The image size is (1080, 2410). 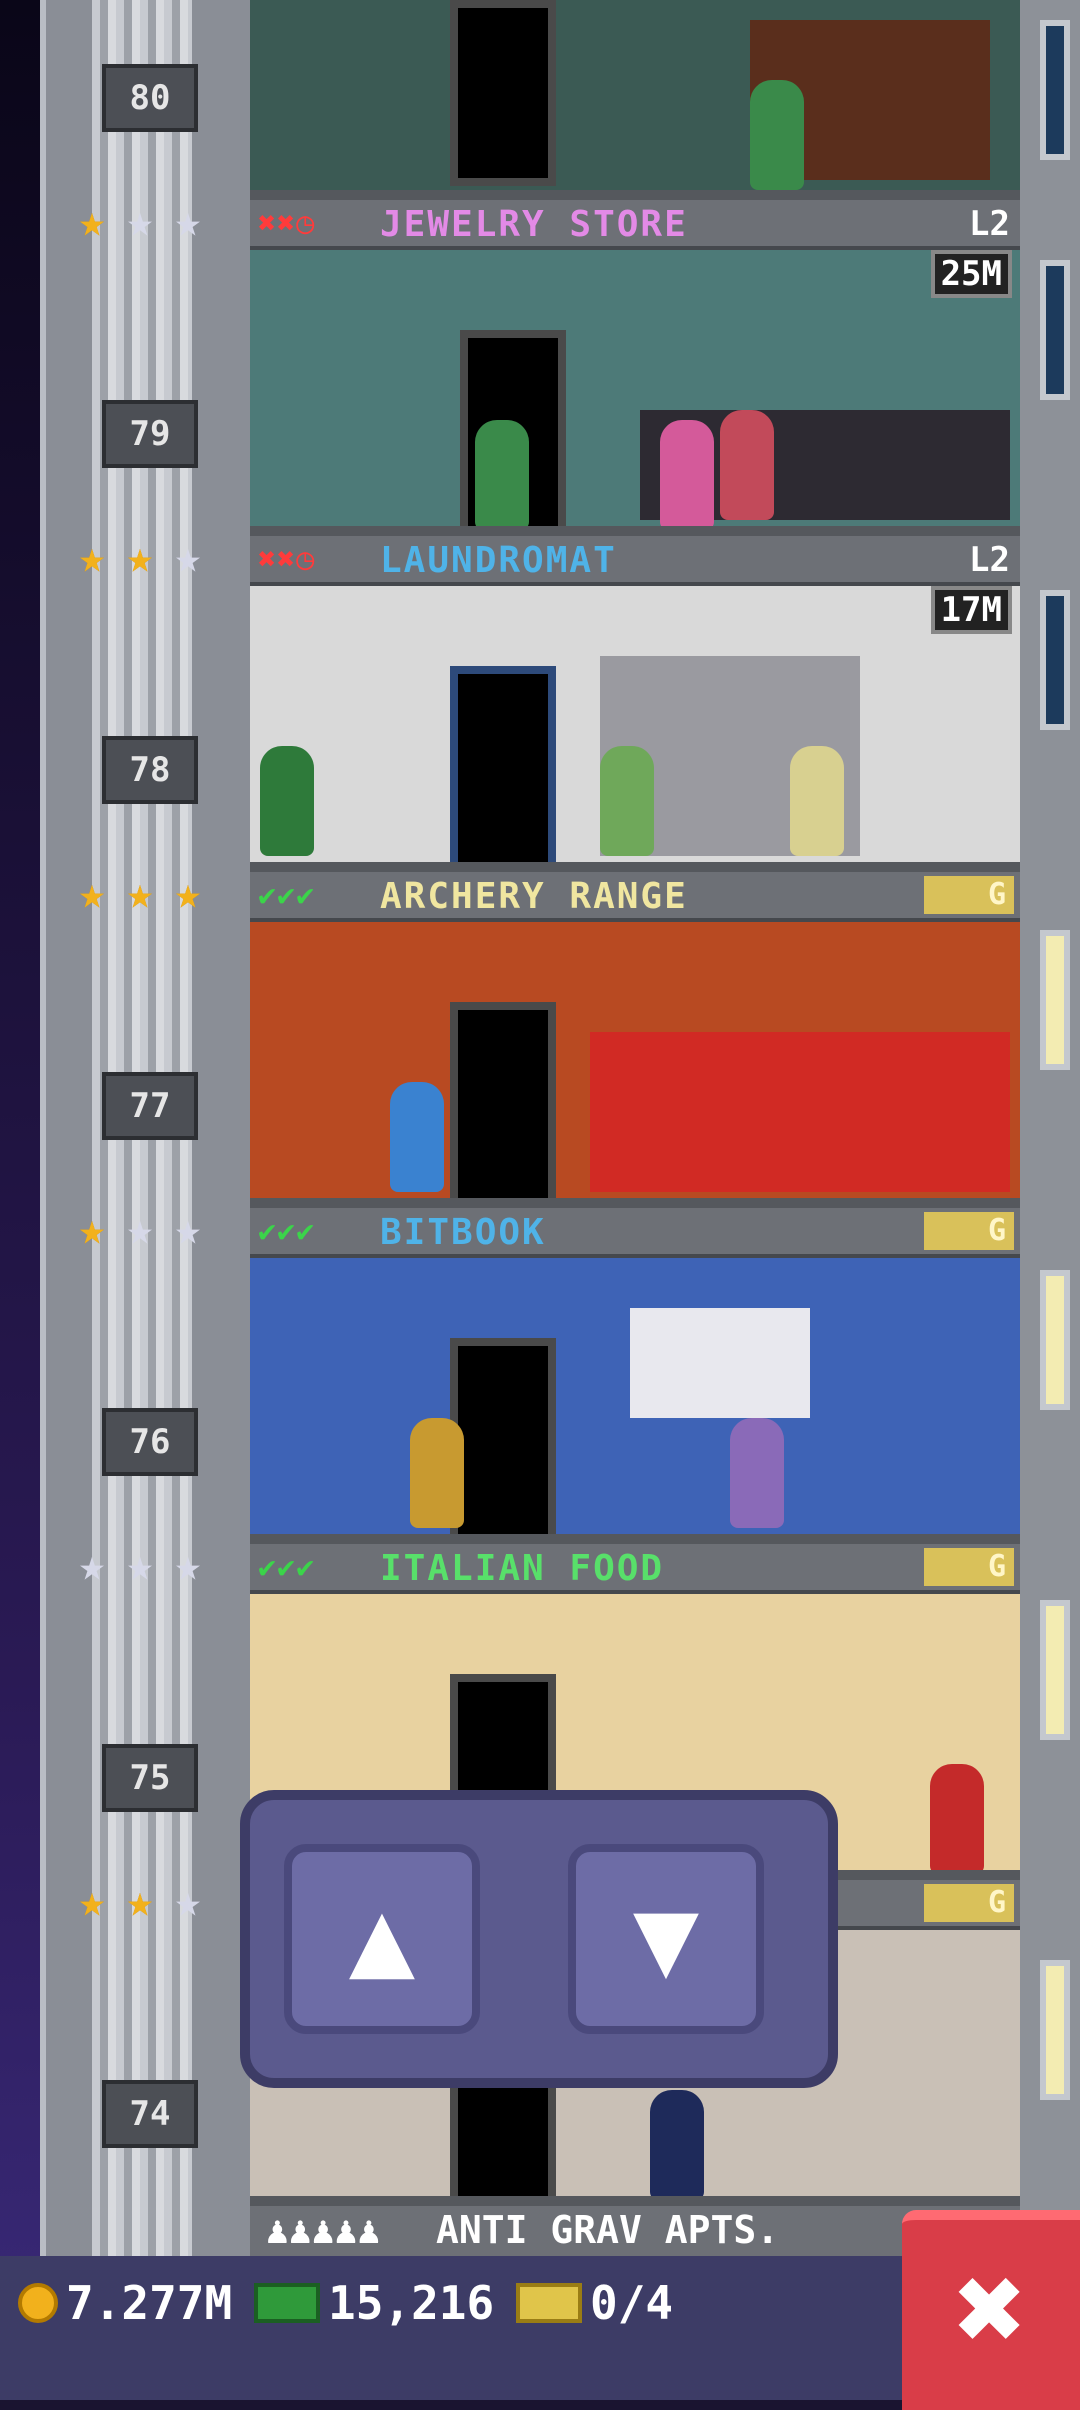 What do you see at coordinates (608, 2230) in the screenshot?
I see `floor-name: ANTI GRAV APTS.` at bounding box center [608, 2230].